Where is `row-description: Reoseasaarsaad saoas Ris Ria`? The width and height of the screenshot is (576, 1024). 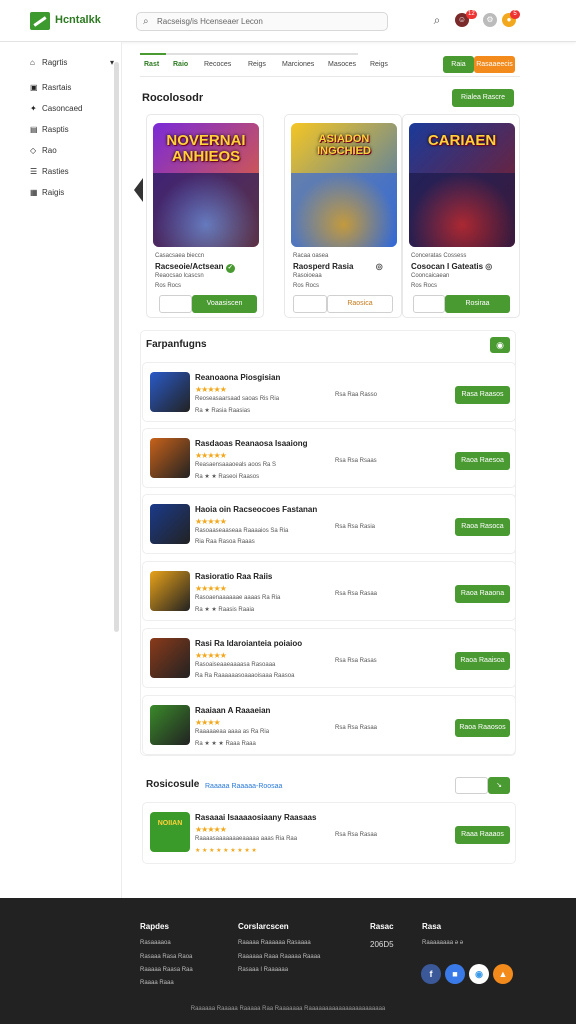
row-description: Reoseasaarsaad saoas Ris Ria is located at coordinates (237, 399).